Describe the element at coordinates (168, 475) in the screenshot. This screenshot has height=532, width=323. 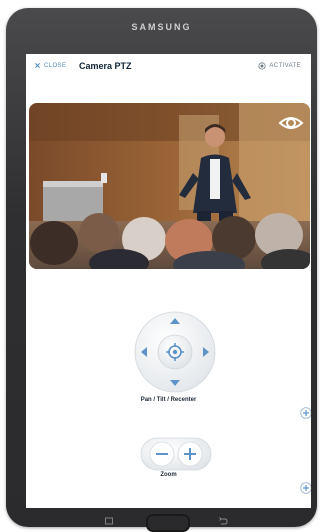
I see `zoom-label: Zoom` at that location.